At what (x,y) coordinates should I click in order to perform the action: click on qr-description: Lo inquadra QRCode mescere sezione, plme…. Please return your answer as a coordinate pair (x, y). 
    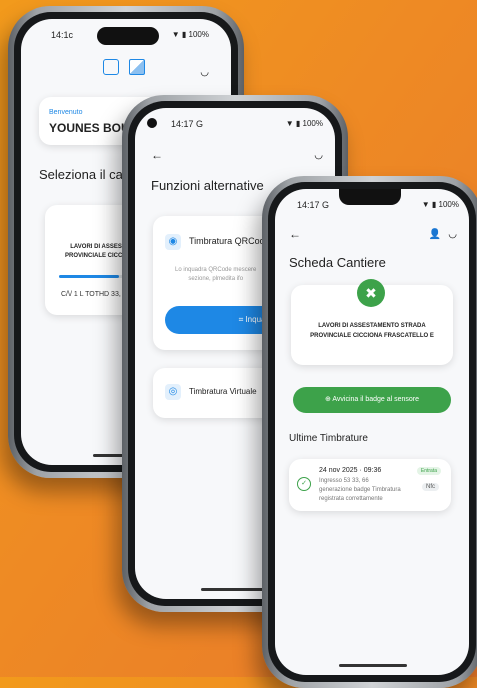
    Looking at the image, I should click on (216, 274).